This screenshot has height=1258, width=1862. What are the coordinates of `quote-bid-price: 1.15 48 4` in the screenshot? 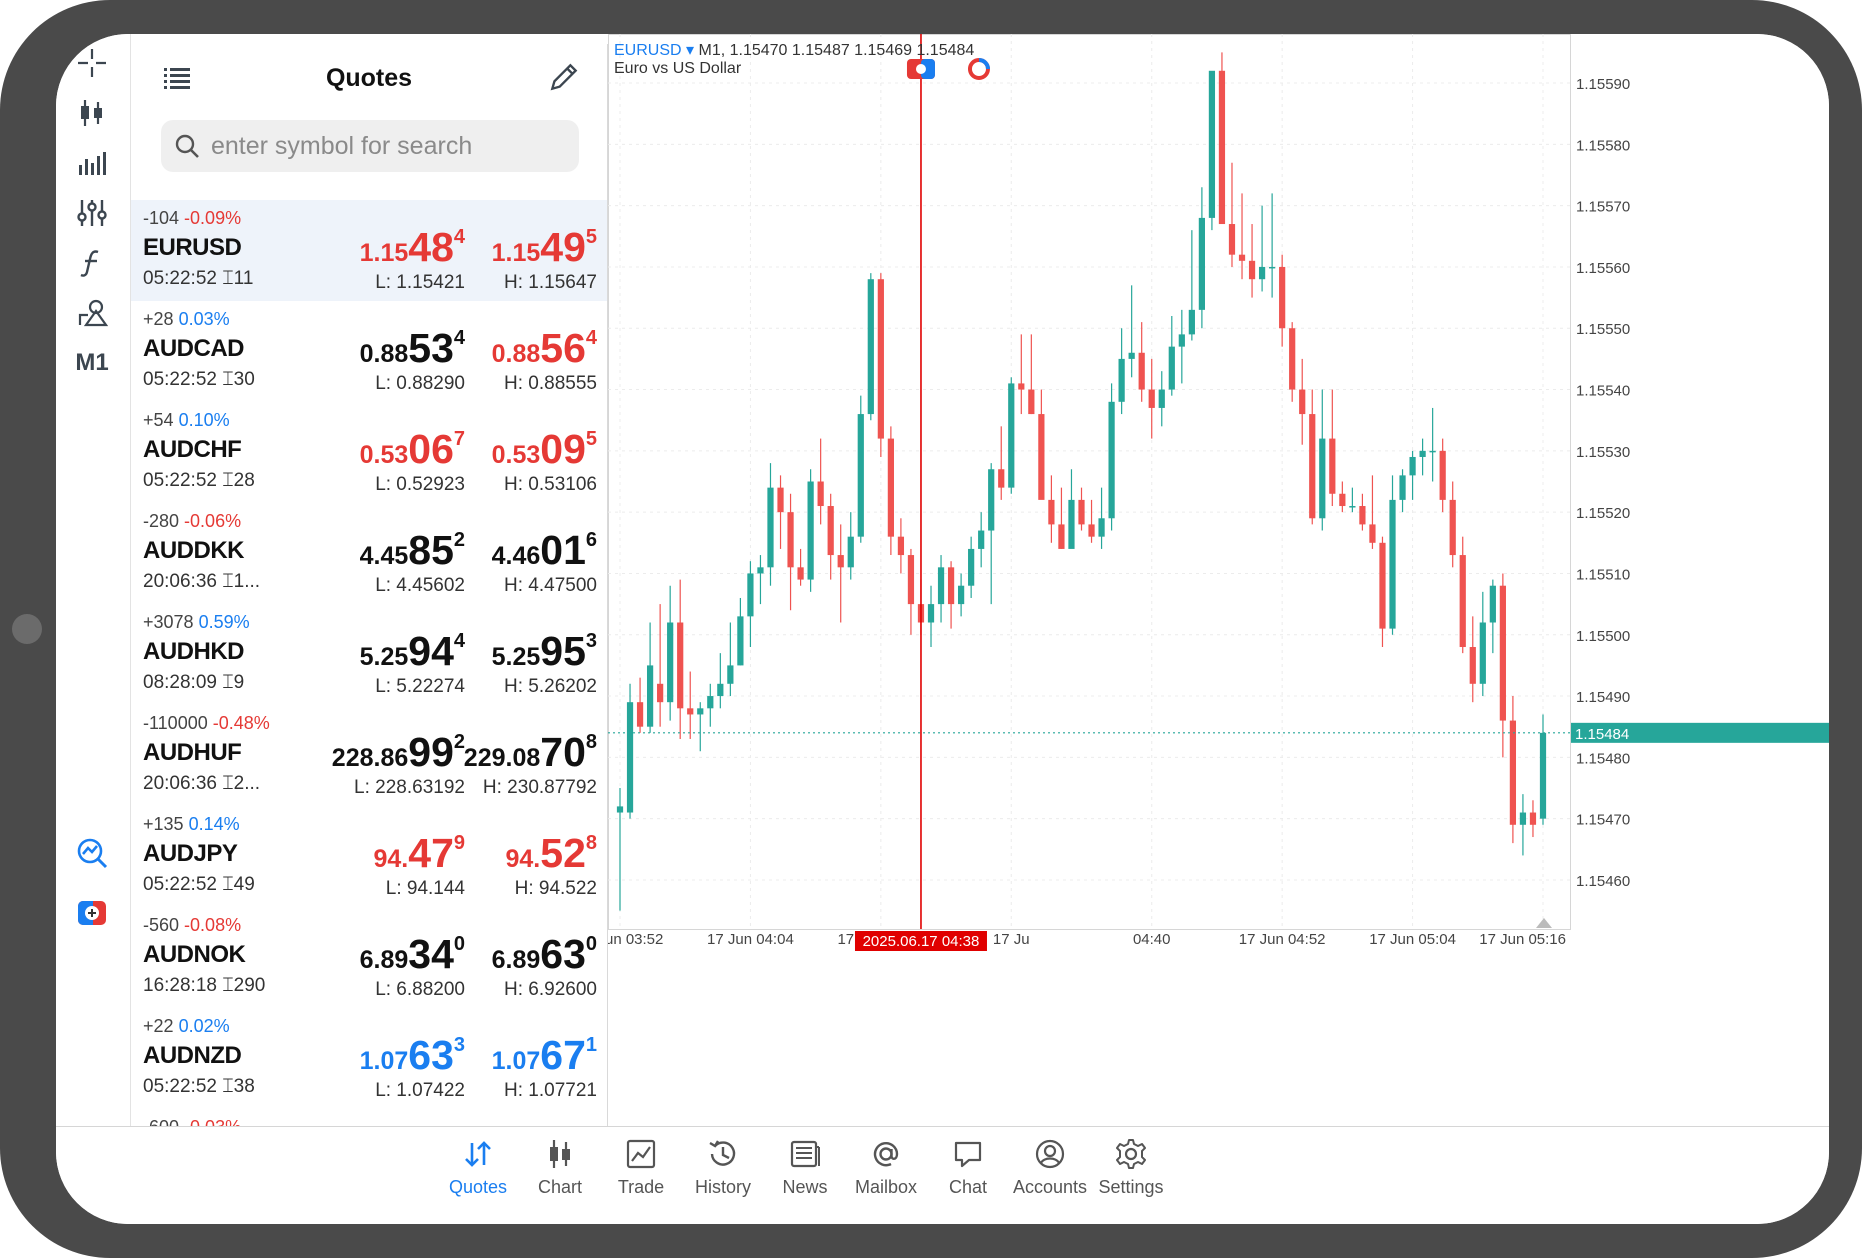 It's located at (412, 247).